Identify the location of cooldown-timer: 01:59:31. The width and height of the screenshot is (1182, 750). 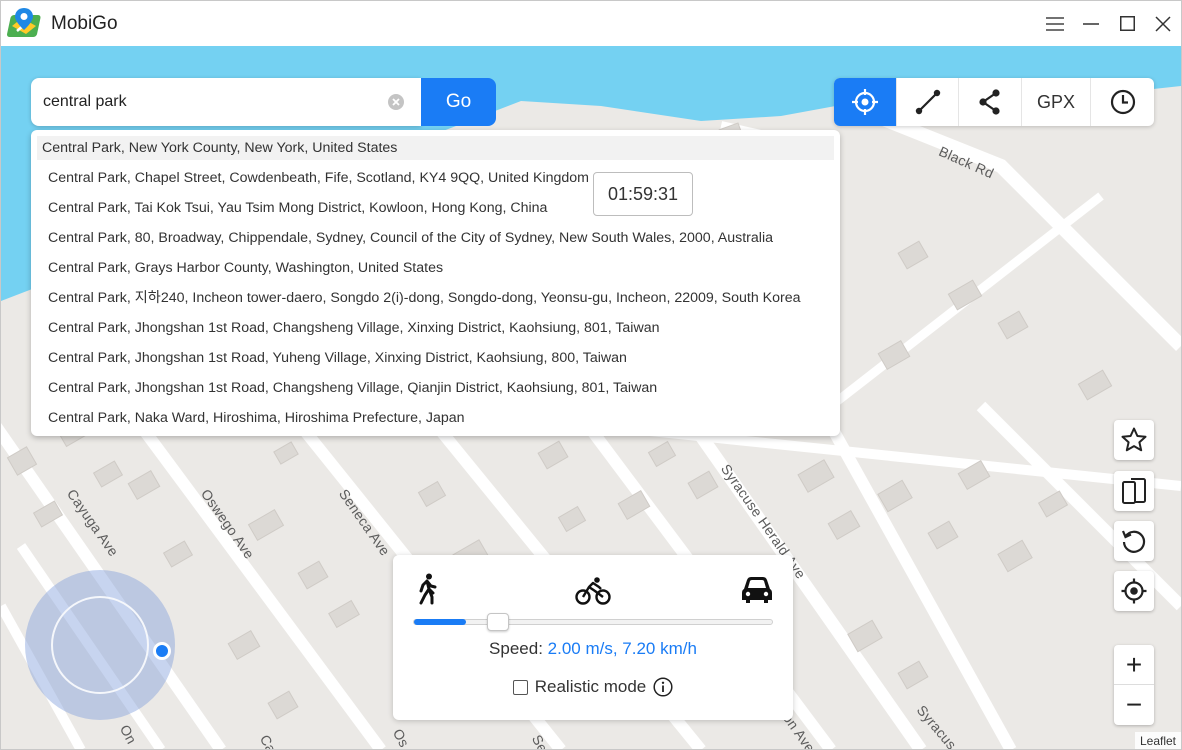
(643, 194).